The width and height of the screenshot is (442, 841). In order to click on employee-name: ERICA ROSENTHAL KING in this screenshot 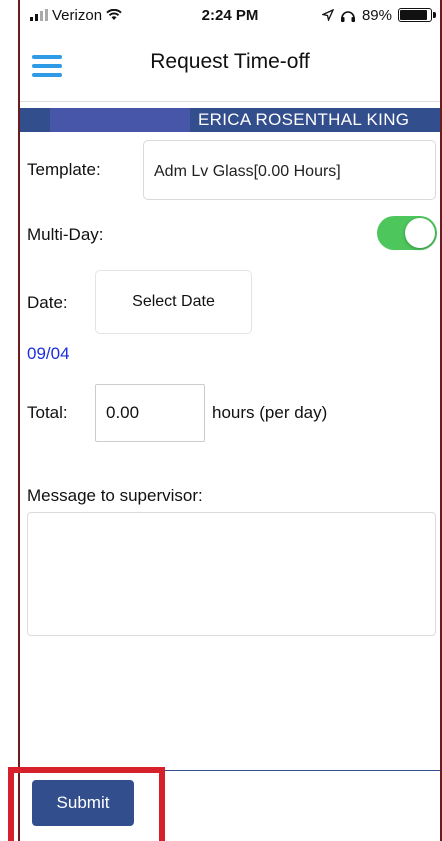, I will do `click(304, 119)`.